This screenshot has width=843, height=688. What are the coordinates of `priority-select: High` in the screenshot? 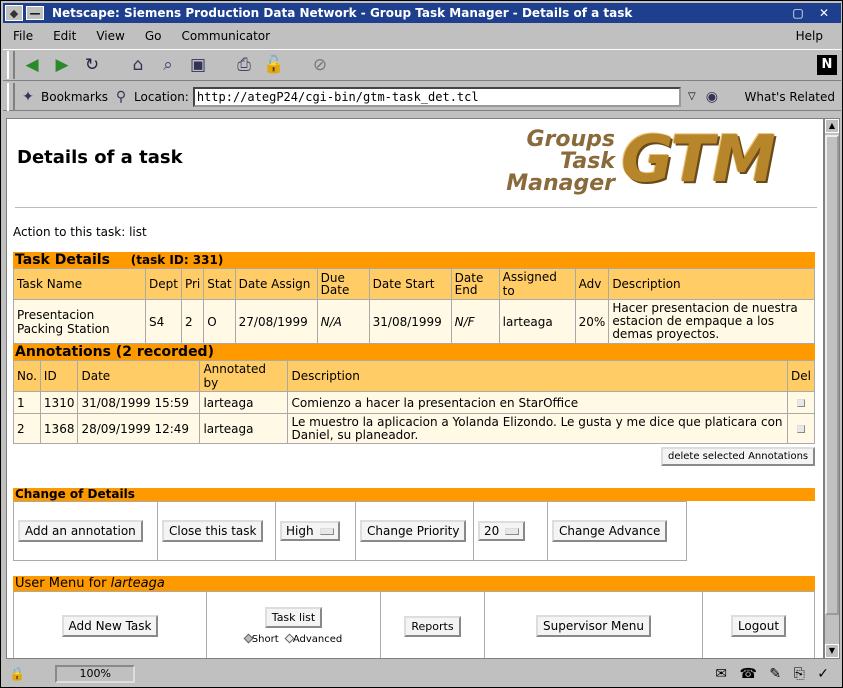 It's located at (310, 531).